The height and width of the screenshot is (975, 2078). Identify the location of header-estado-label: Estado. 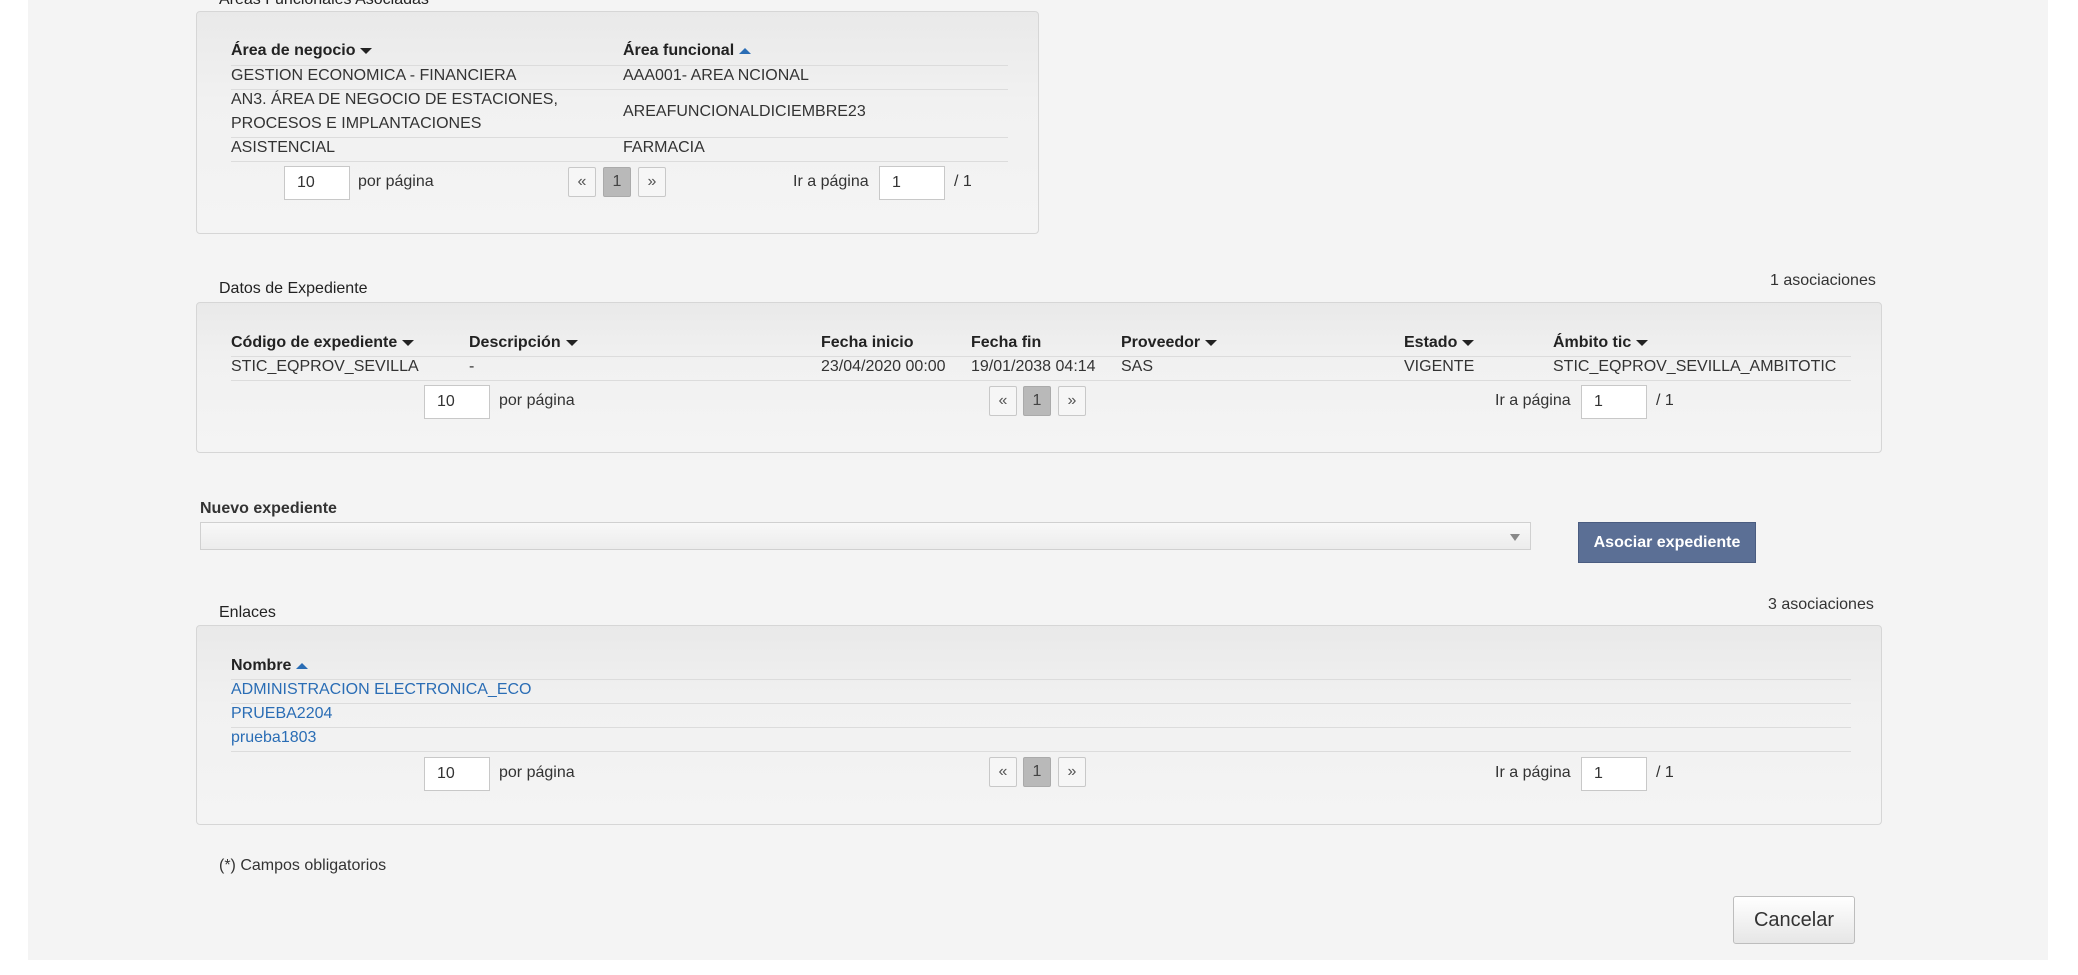
(1431, 342).